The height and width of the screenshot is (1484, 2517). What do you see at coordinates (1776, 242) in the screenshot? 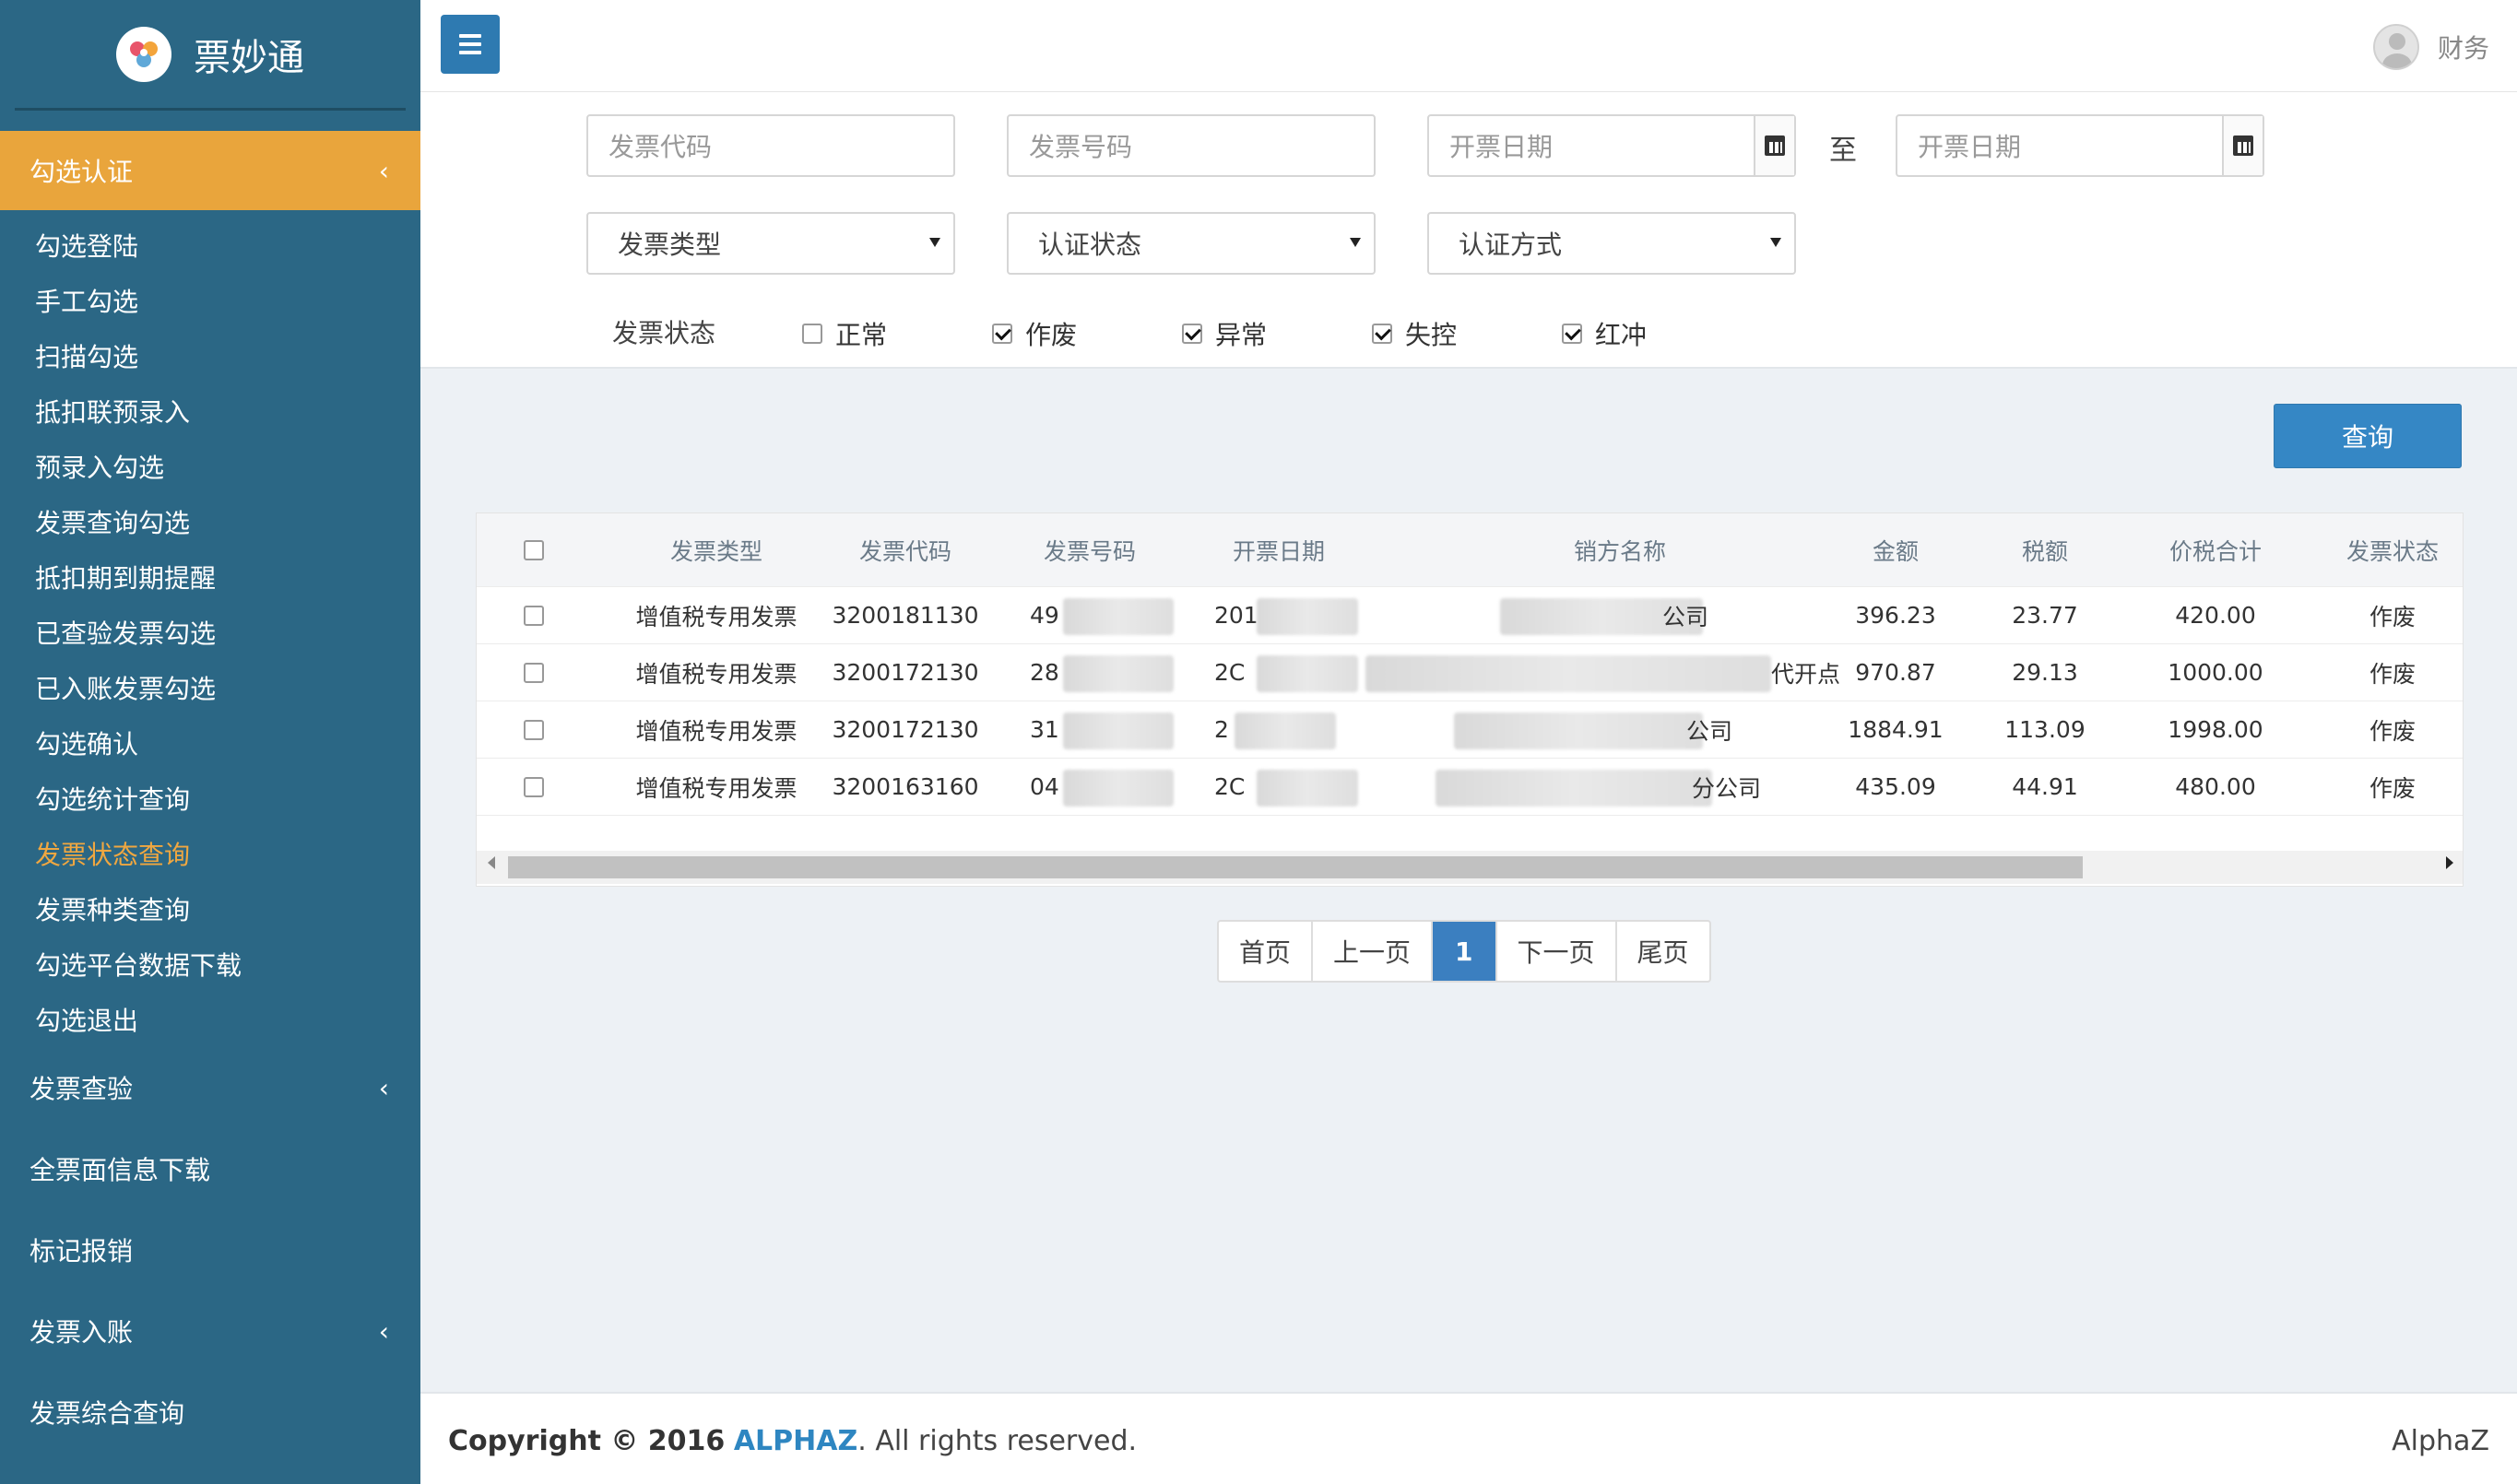
I see `caret-down-icon` at bounding box center [1776, 242].